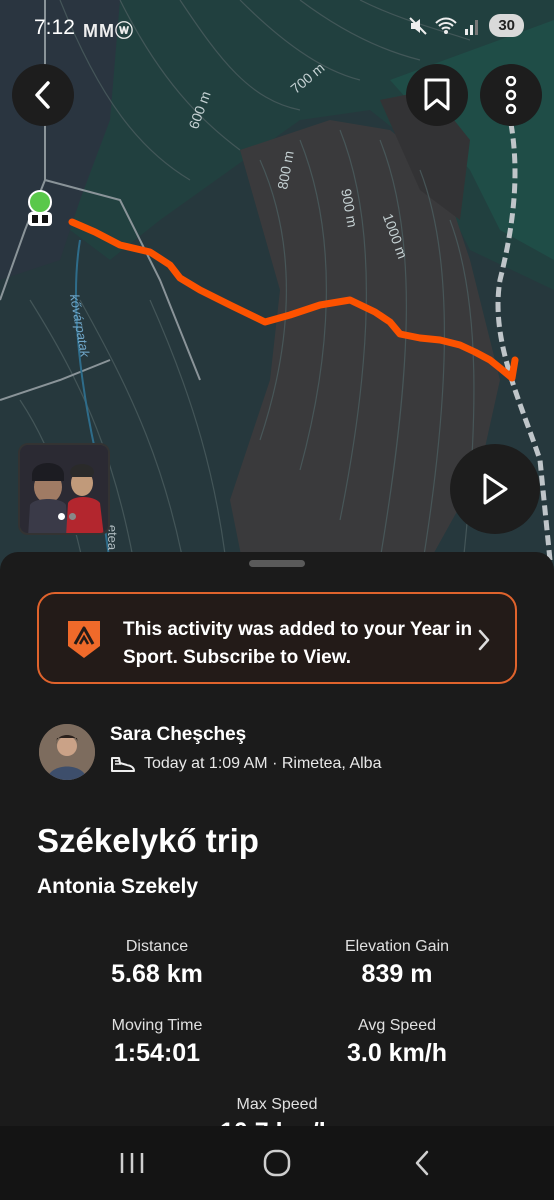 This screenshot has width=554, height=1200. I want to click on sheet-drag-handle, so click(277, 563).